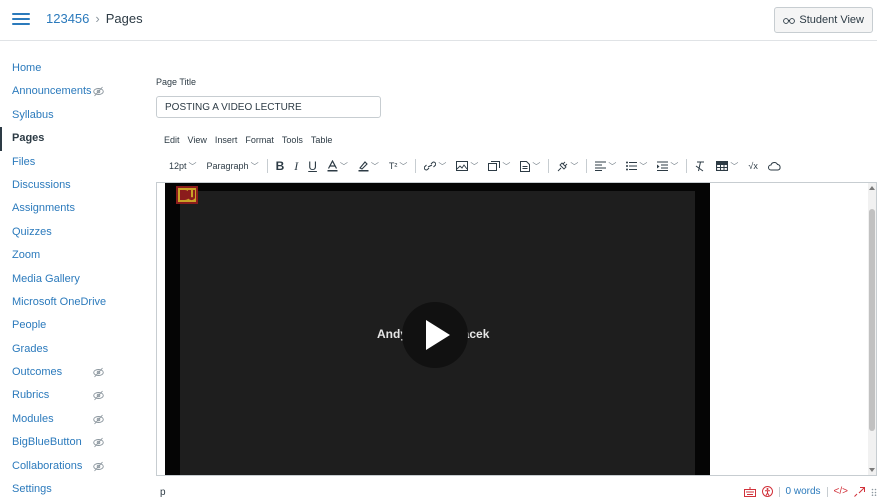 This screenshot has width=877, height=501. I want to click on media-button: ﹀, so click(499, 166).